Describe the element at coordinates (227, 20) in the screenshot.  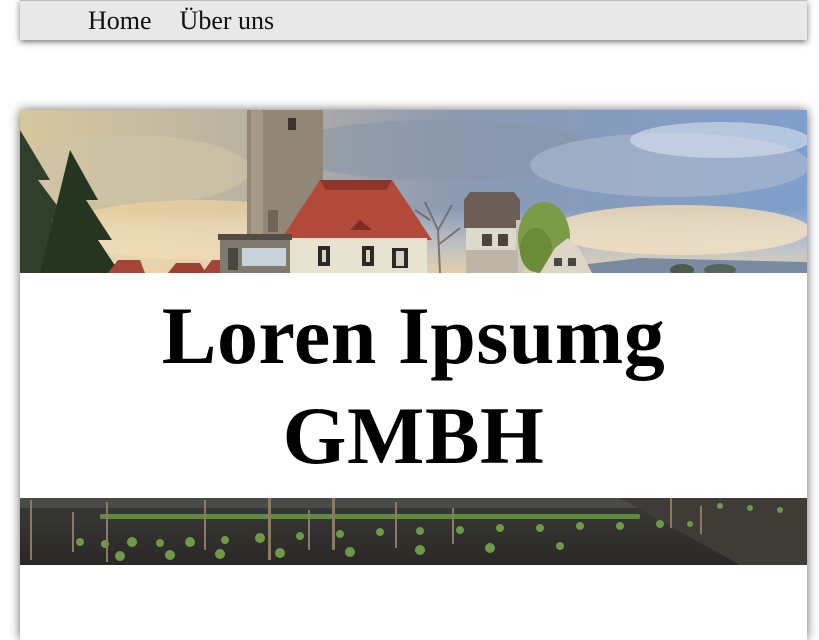
I see `nav-link-about-us: Über uns` at that location.